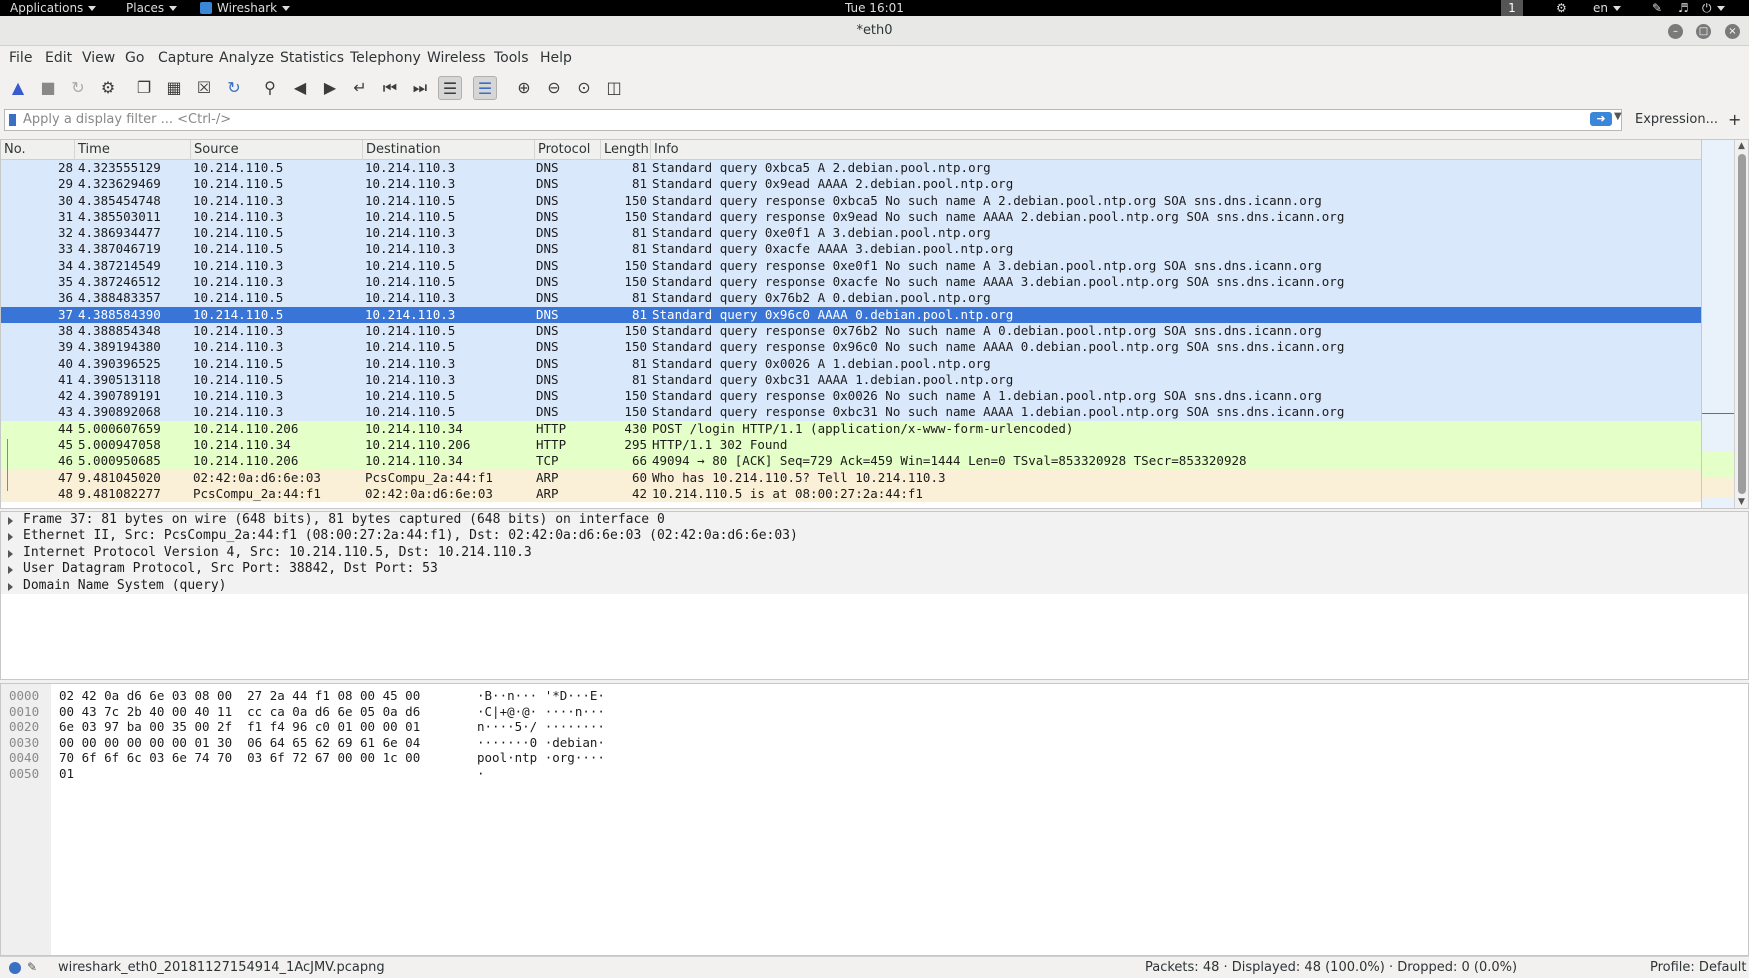 The height and width of the screenshot is (978, 1749). I want to click on scroll-up-icon: ▲, so click(1741, 146).